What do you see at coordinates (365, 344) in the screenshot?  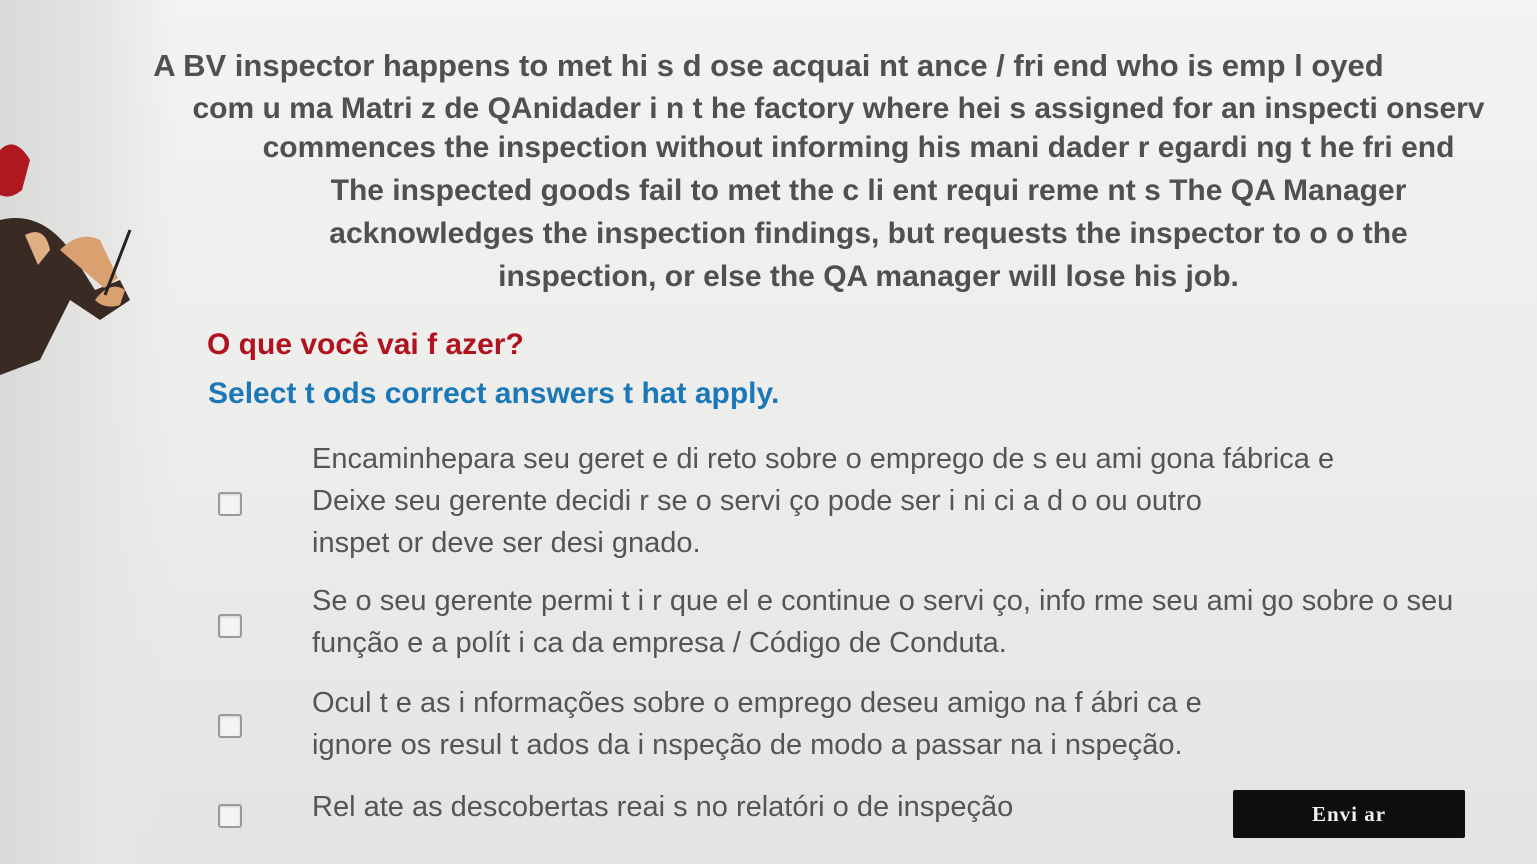 I see `prompt-heading: O que você vai f azer?` at bounding box center [365, 344].